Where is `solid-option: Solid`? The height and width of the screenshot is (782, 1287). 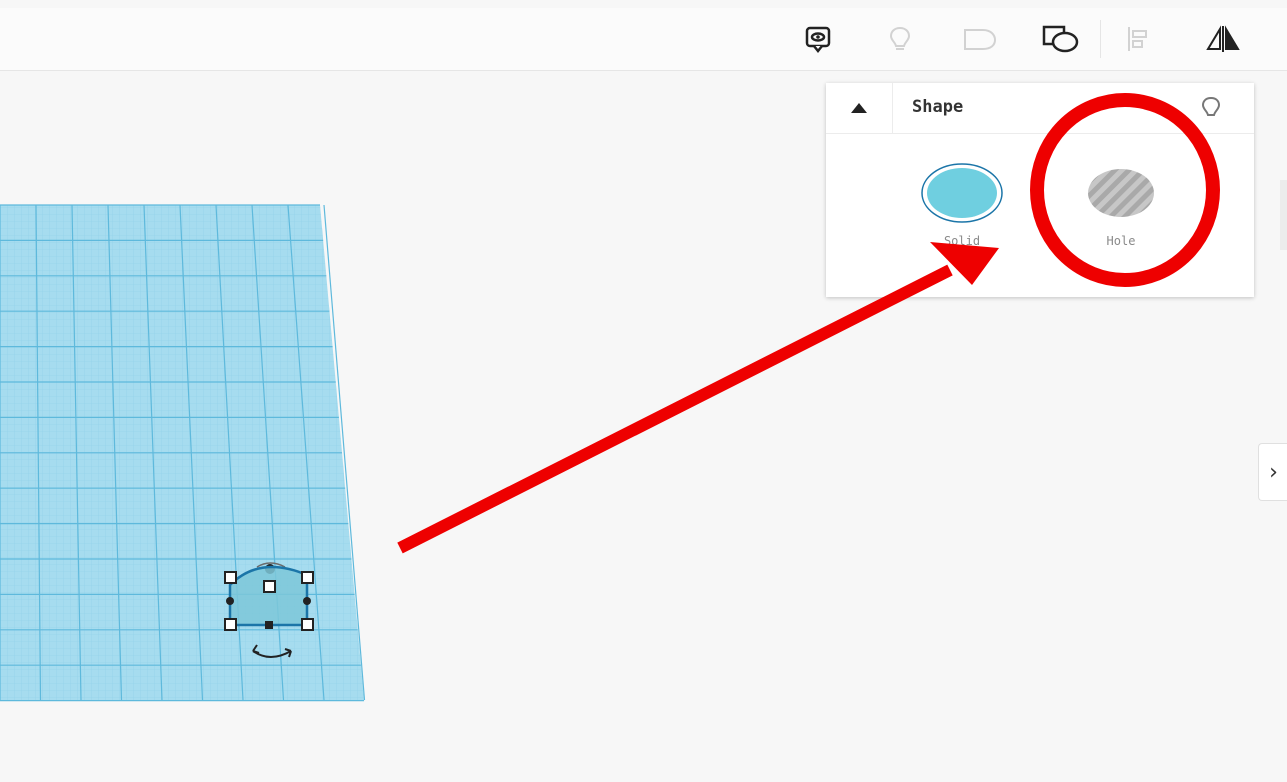 solid-option: Solid is located at coordinates (962, 211).